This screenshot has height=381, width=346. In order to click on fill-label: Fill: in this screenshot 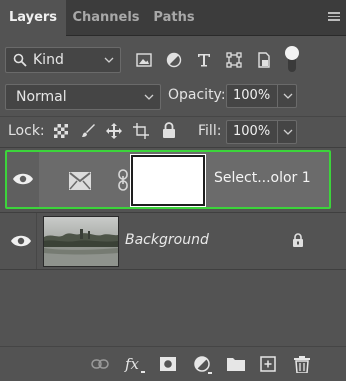, I will do `click(210, 131)`.